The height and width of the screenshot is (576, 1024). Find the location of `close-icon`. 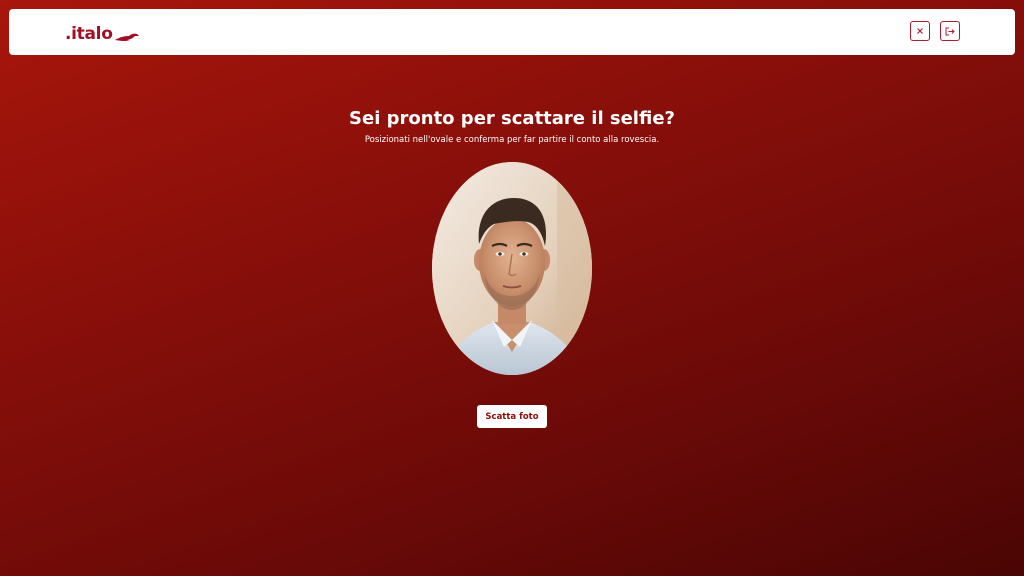

close-icon is located at coordinates (920, 31).